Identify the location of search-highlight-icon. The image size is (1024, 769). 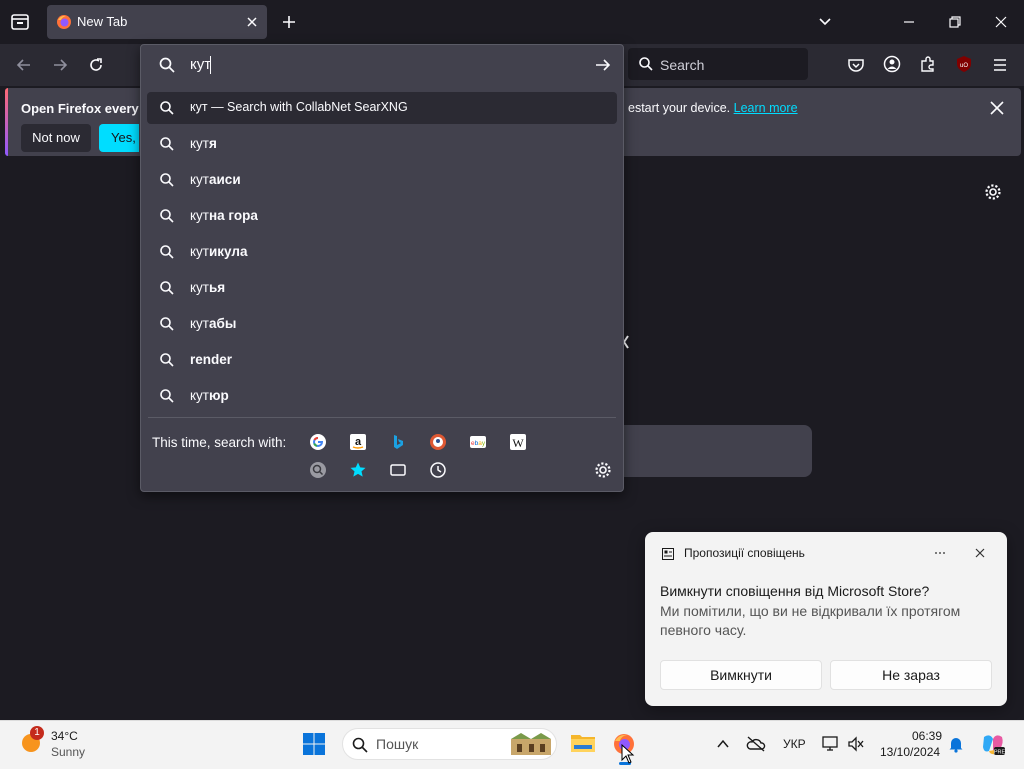
(531, 744).